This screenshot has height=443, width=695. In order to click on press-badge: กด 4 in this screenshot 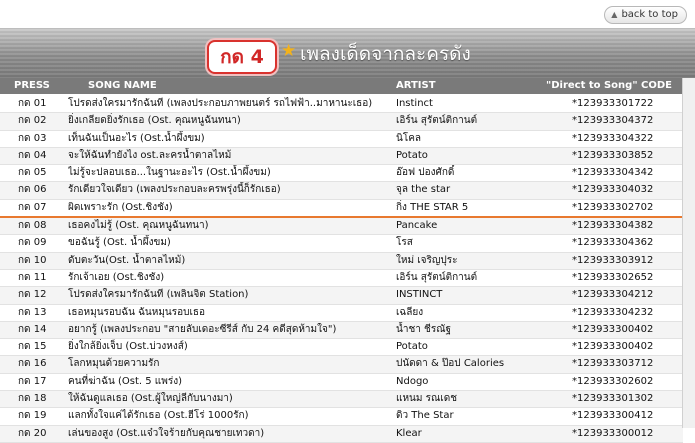, I will do `click(242, 57)`.